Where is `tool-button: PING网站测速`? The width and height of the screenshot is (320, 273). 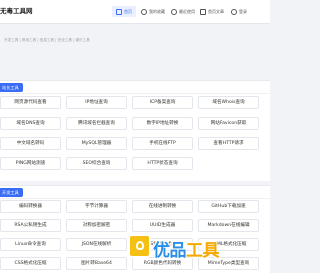
tool-button: PING网站测速 is located at coordinates (30, 163).